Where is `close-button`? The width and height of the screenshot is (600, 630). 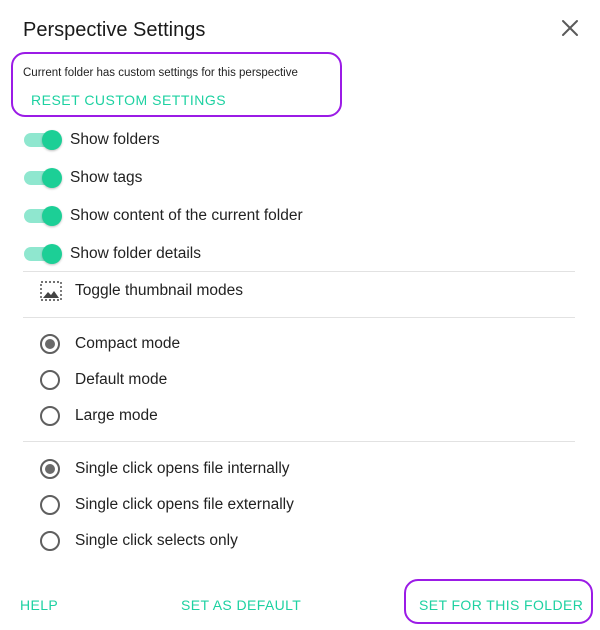
close-button is located at coordinates (570, 28).